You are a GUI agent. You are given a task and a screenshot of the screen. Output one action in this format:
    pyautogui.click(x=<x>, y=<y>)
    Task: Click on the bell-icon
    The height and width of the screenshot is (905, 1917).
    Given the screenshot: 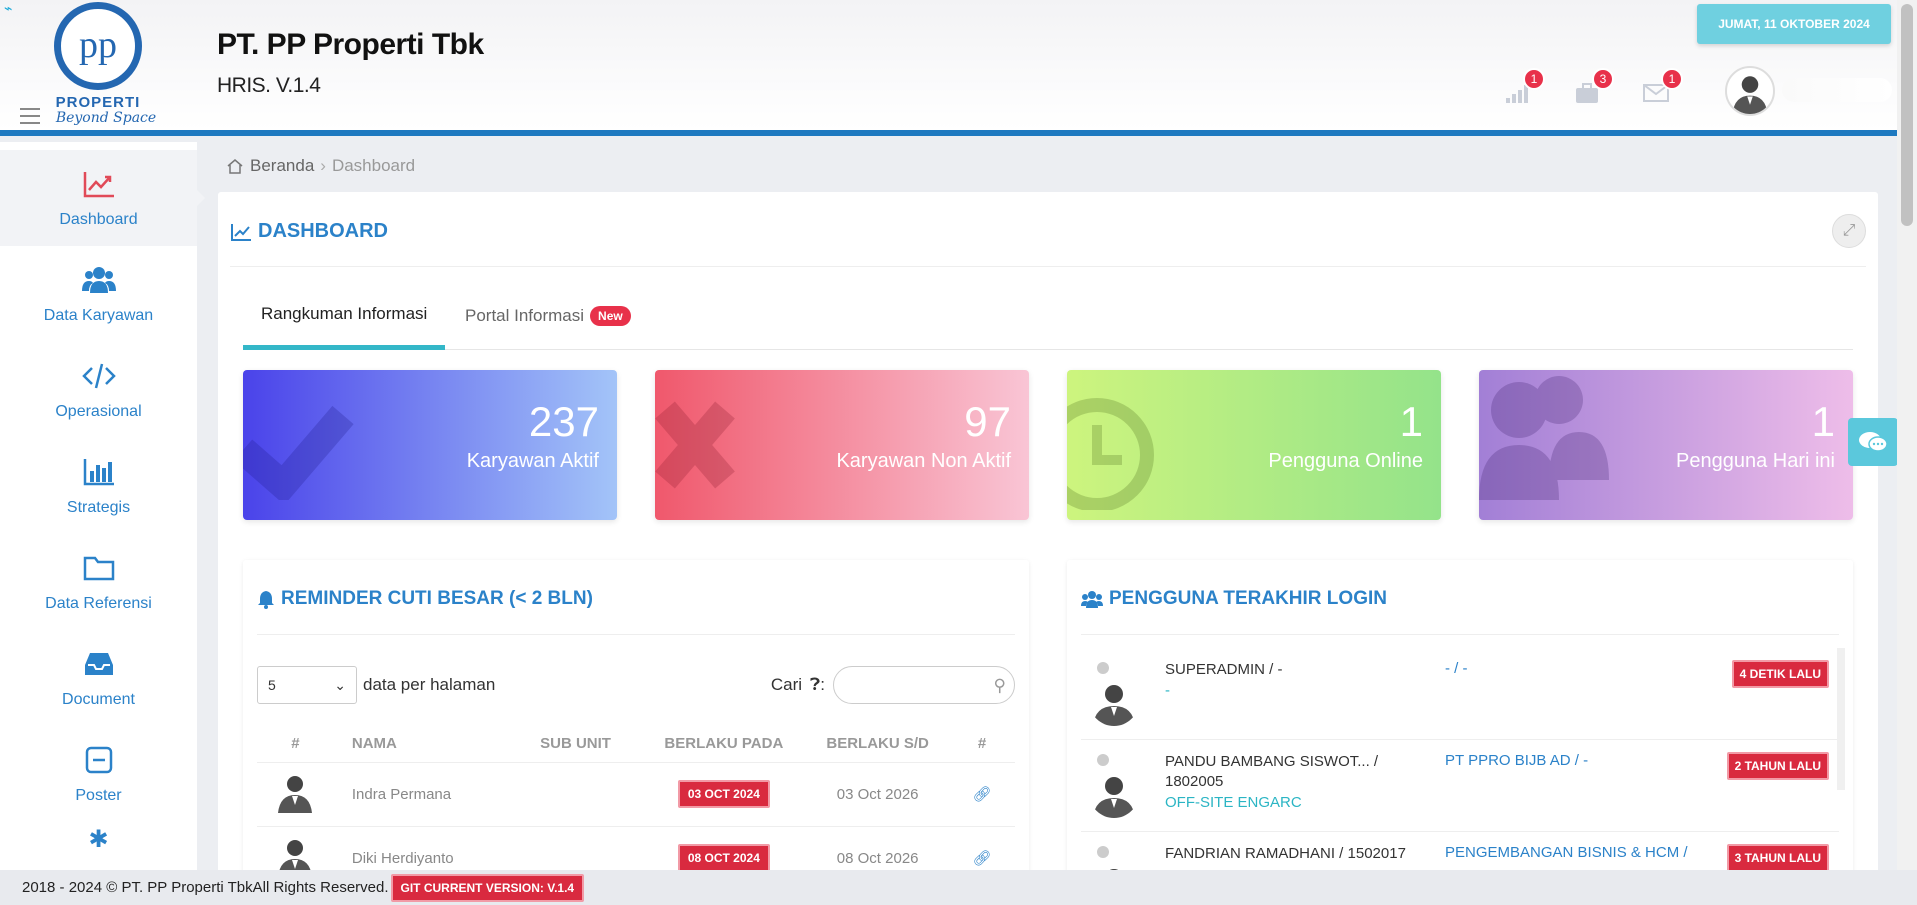 What is the action you would take?
    pyautogui.click(x=266, y=600)
    